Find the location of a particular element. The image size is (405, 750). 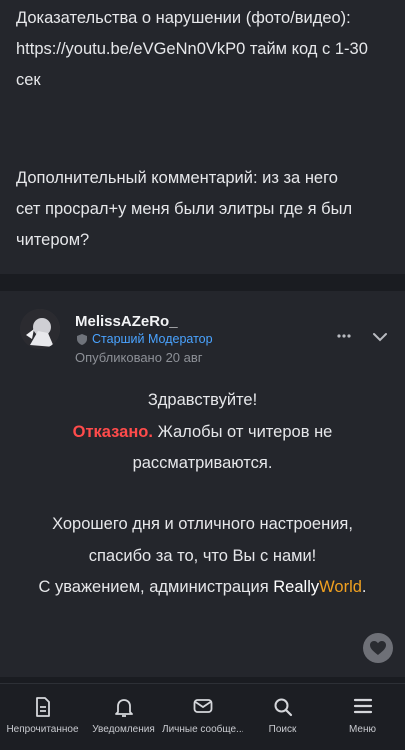

status-line-2: рассматриваются. is located at coordinates (202, 463).